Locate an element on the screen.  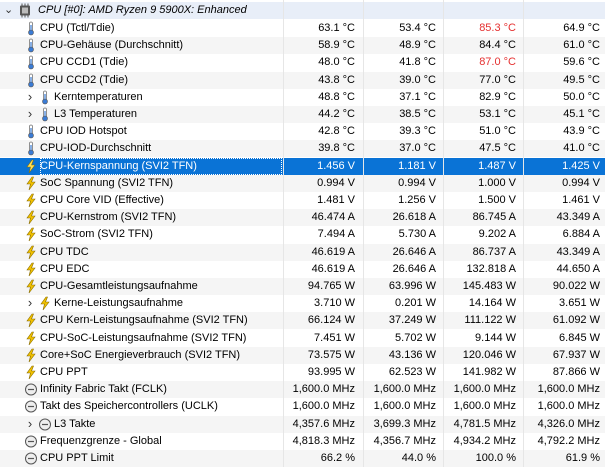
group-label: CPU [#0]: AMD Ryzen 9 5900X: Enhanced is located at coordinates (142, 10).